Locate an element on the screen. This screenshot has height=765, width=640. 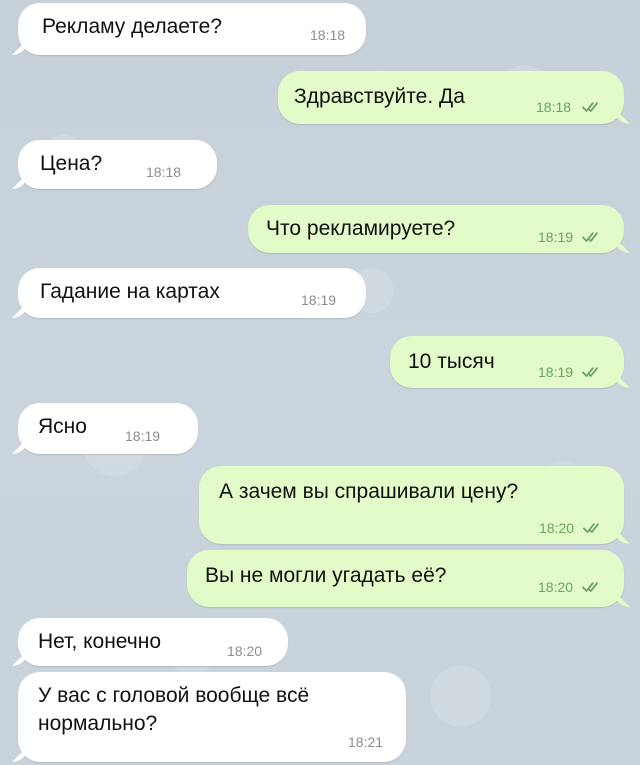
message-incoming: Ясно 18:19 is located at coordinates (108, 428).